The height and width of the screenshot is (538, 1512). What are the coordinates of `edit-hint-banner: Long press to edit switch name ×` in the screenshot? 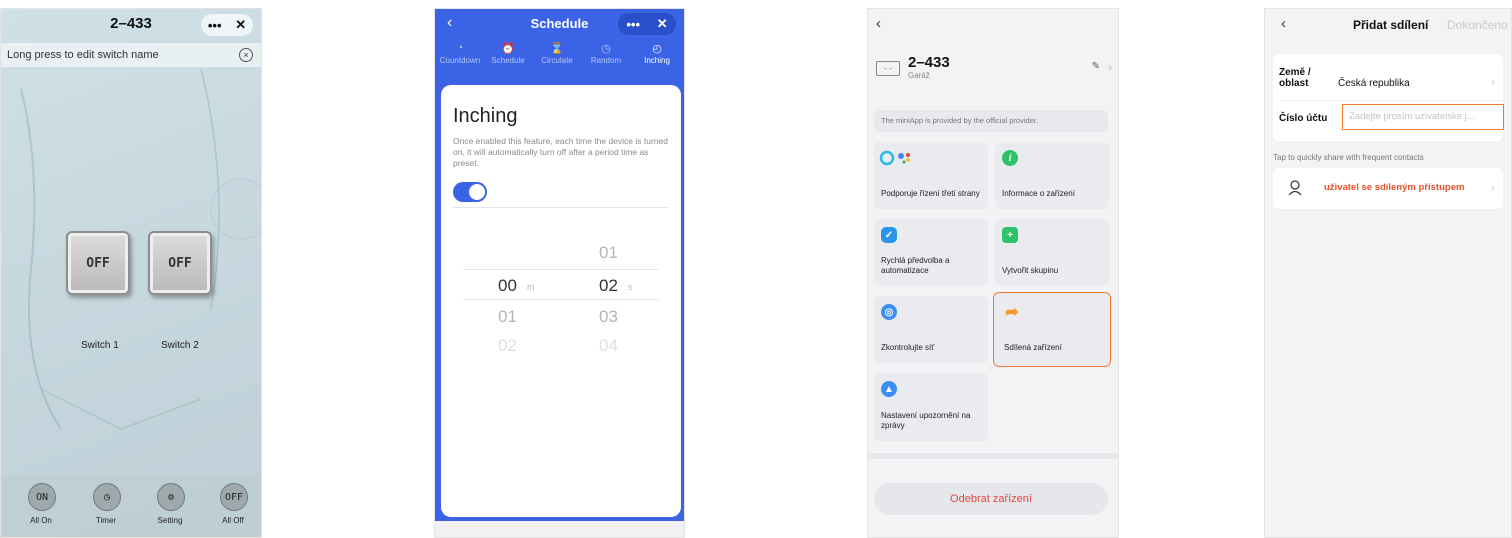 It's located at (131, 55).